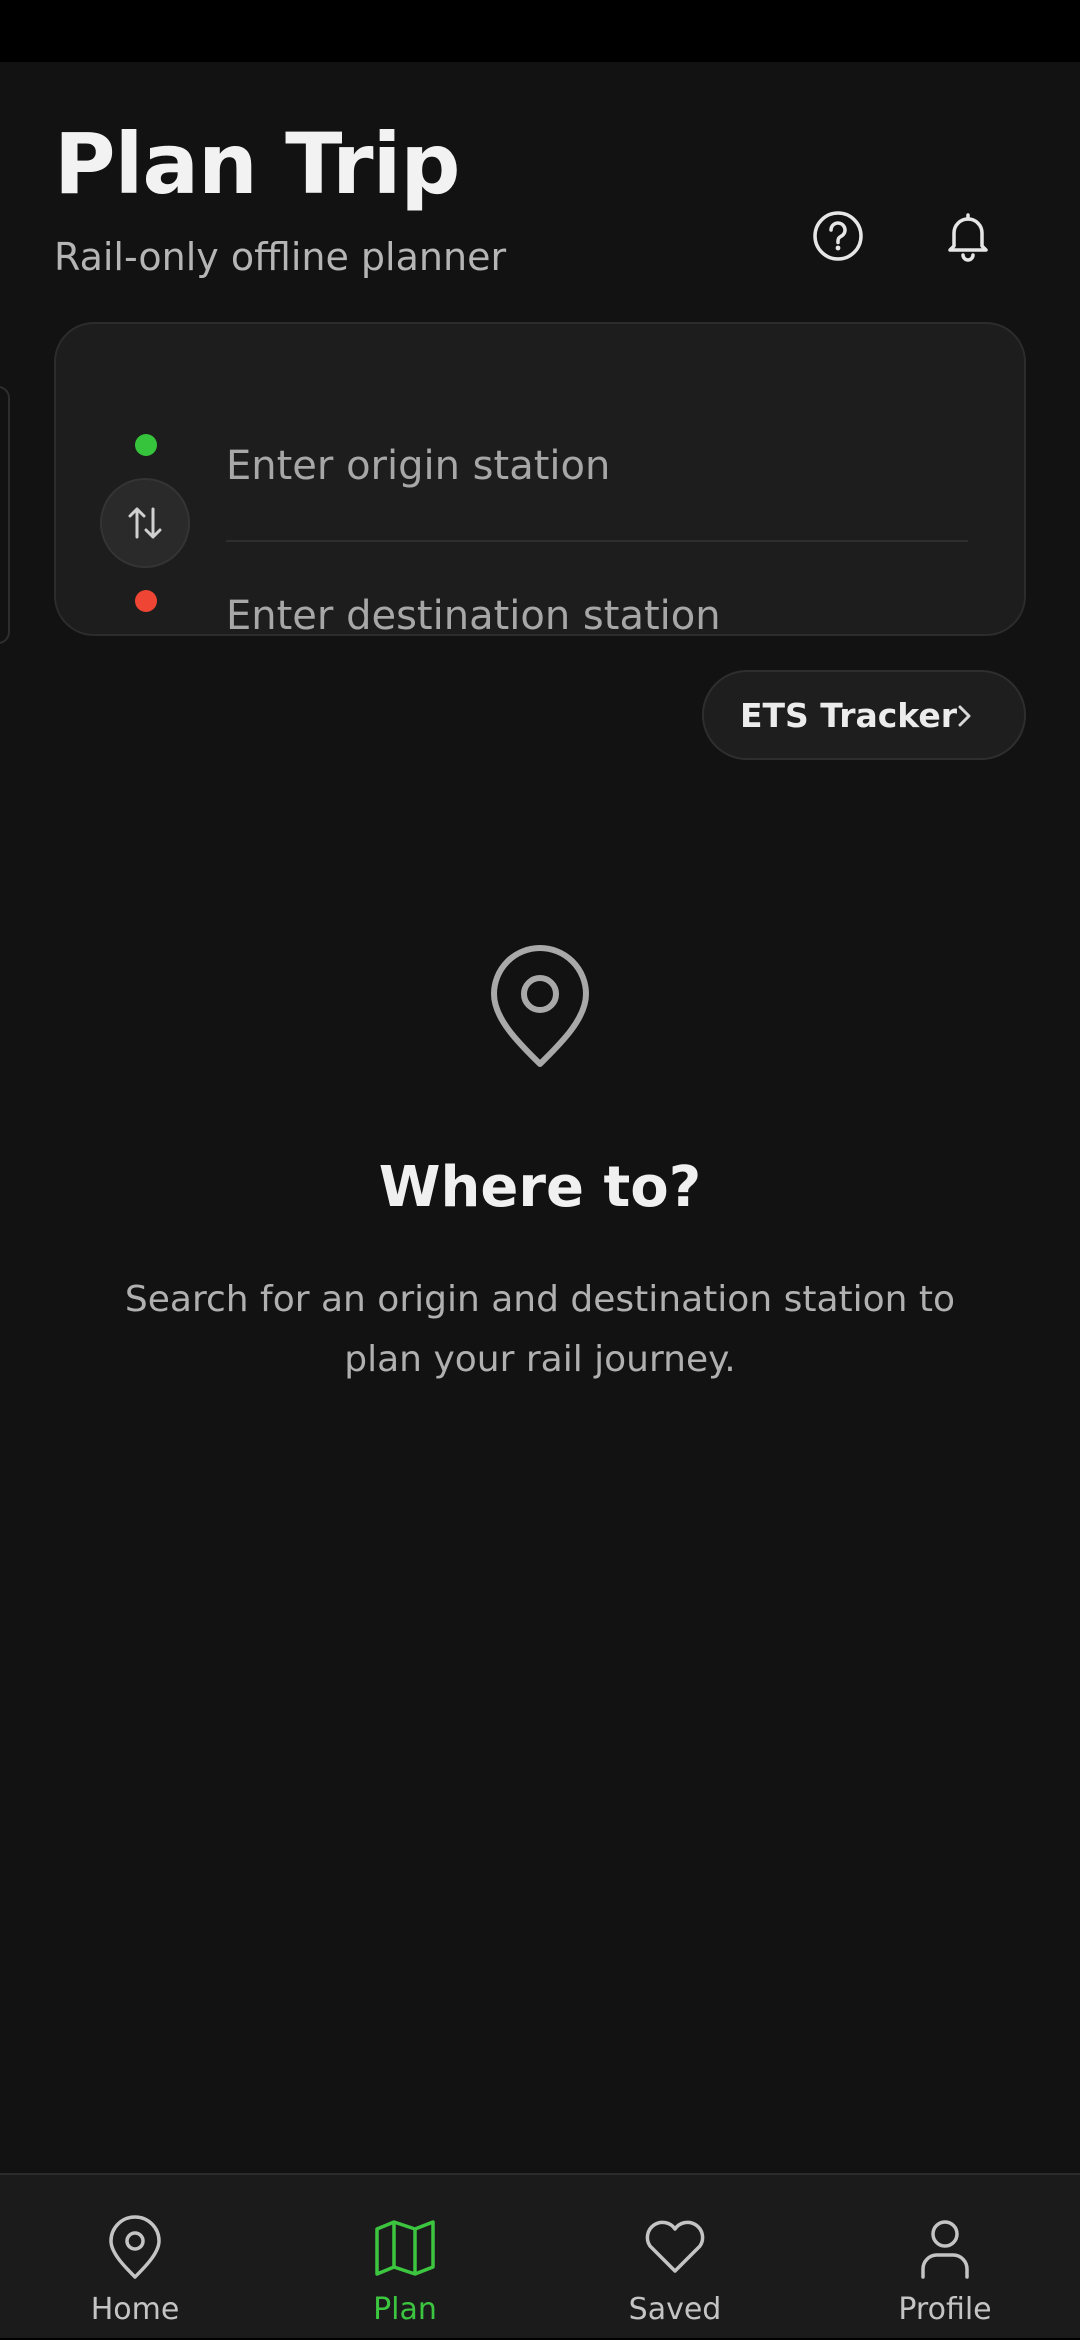 The image size is (1080, 2340). Describe the element at coordinates (675, 2246) in the screenshot. I see `heart-icon` at that location.